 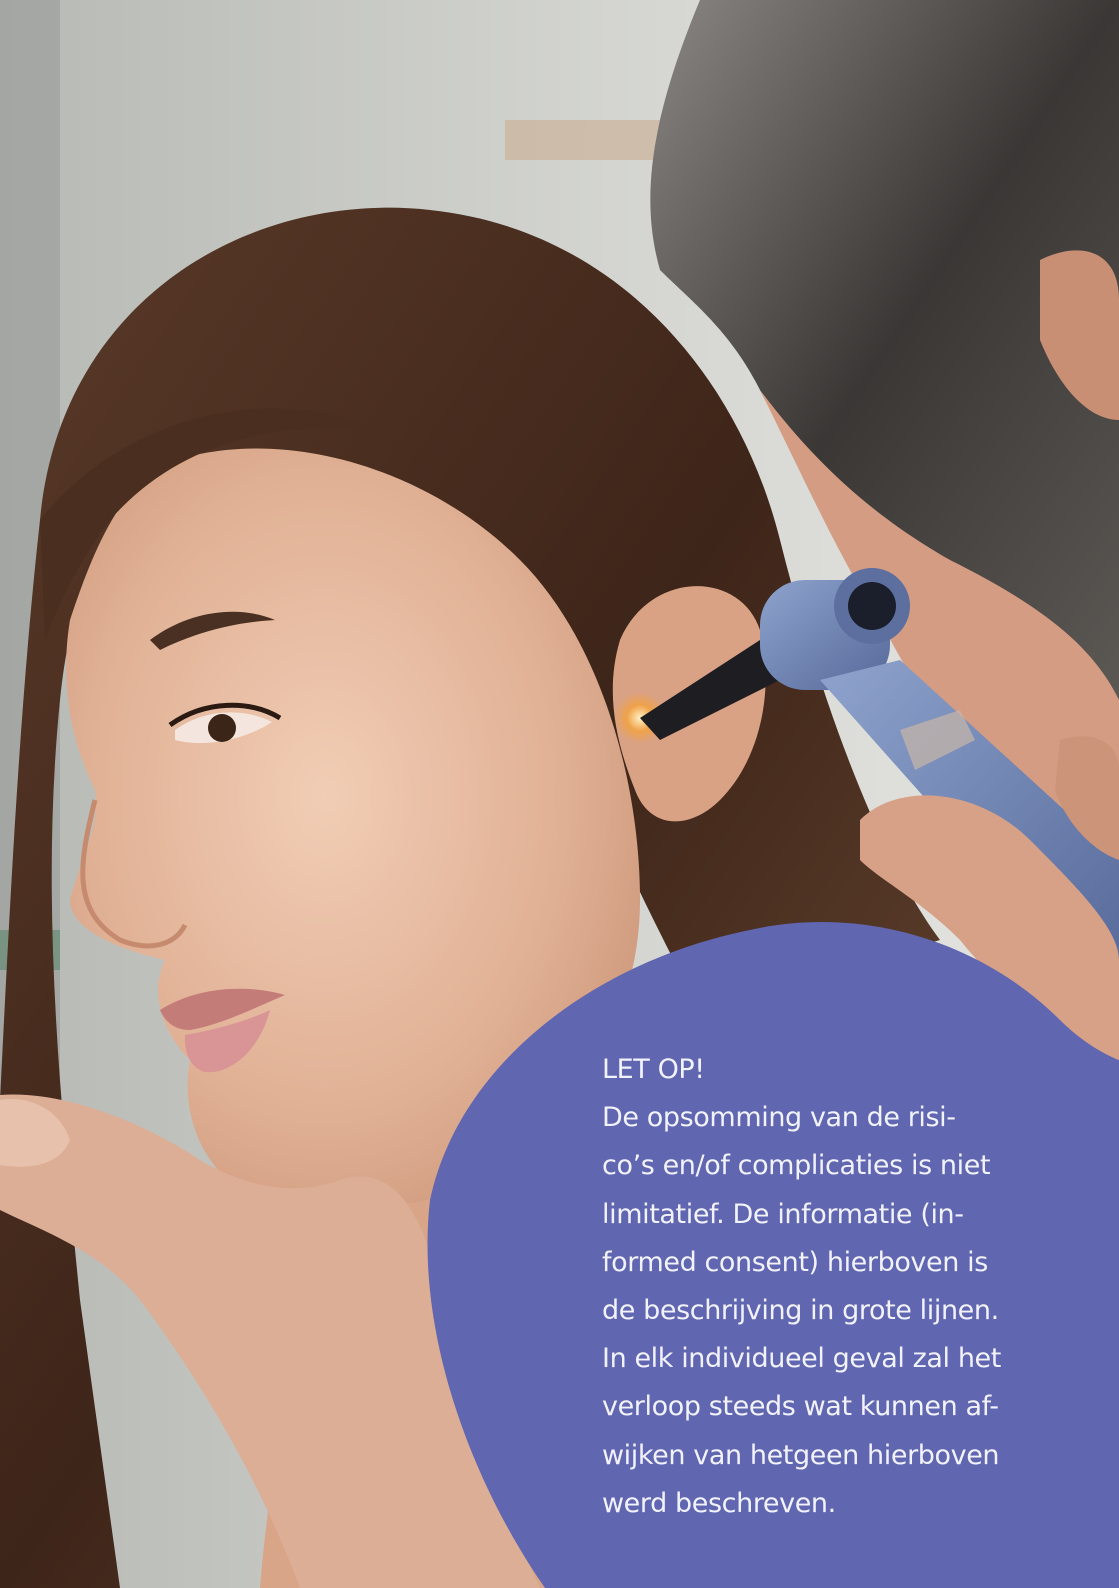 What do you see at coordinates (653, 1069) in the screenshot?
I see `notice-heading: LET OP!` at bounding box center [653, 1069].